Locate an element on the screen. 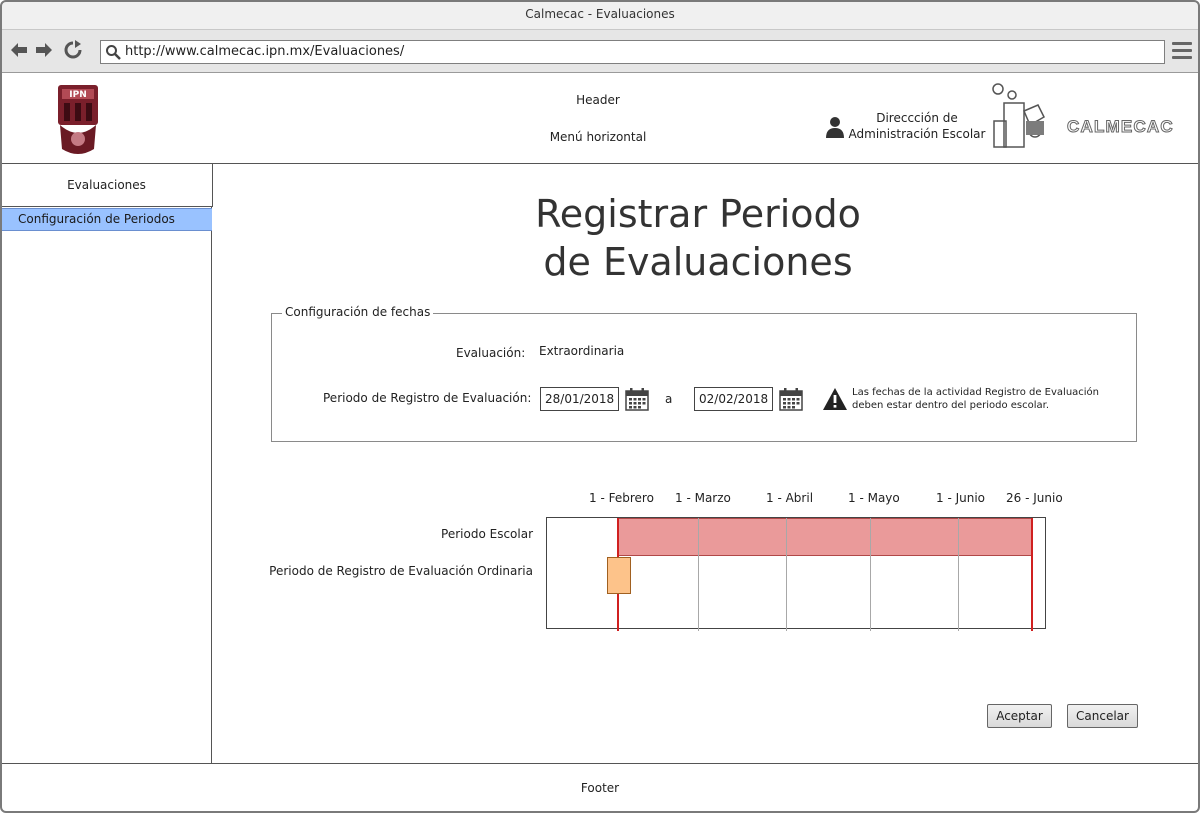  page-title-line-2: de Evaluaciones is located at coordinates (698, 262).